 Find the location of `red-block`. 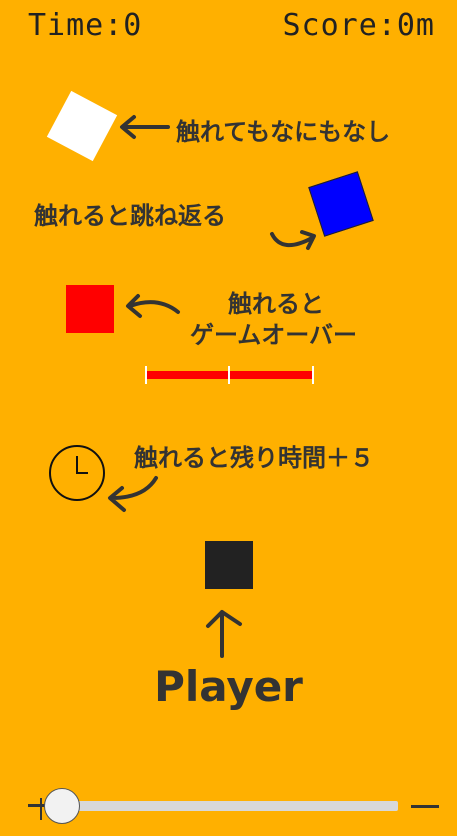

red-block is located at coordinates (90, 309).